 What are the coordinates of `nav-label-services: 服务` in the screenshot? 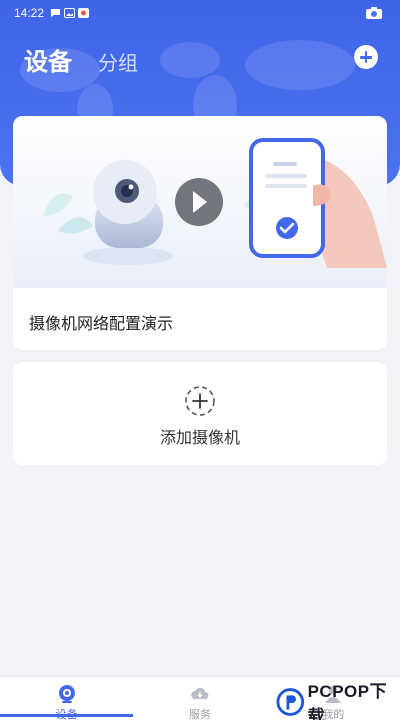 It's located at (199, 714).